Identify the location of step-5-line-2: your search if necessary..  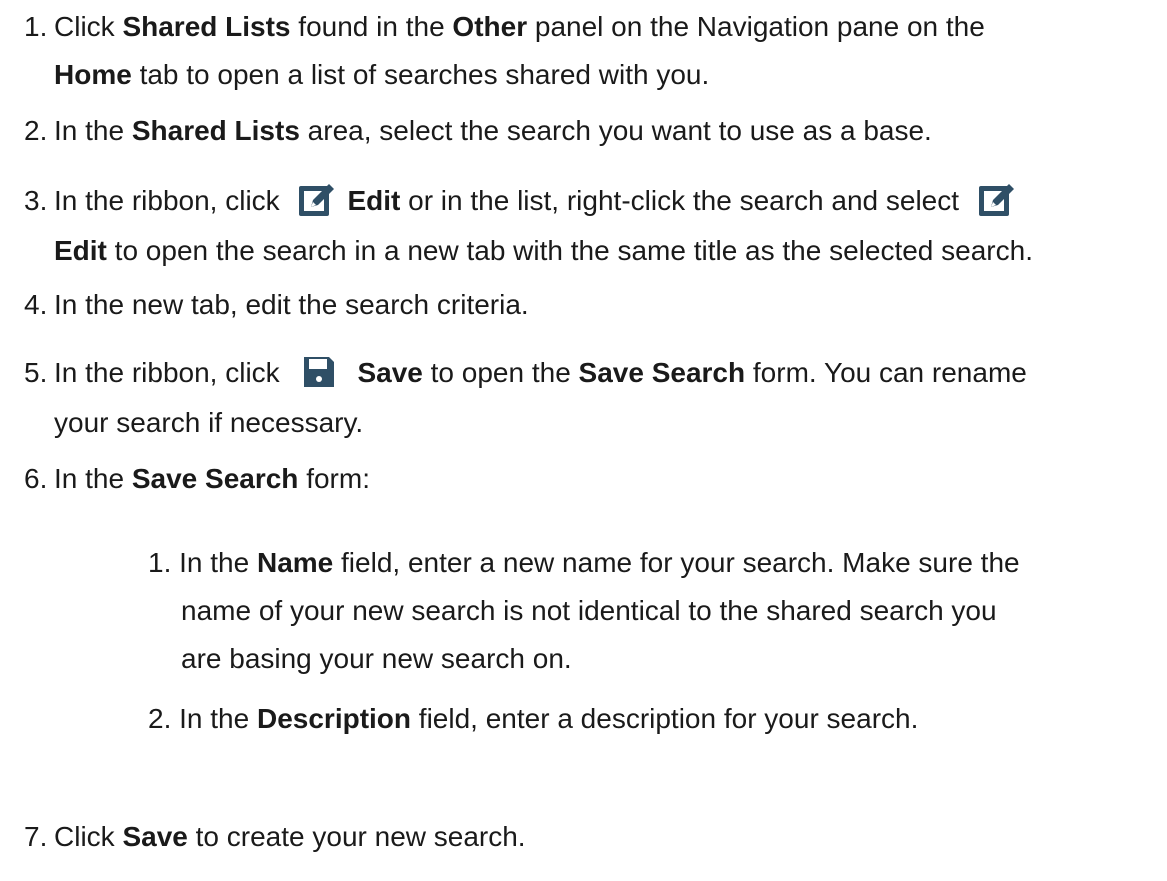
(209, 422).